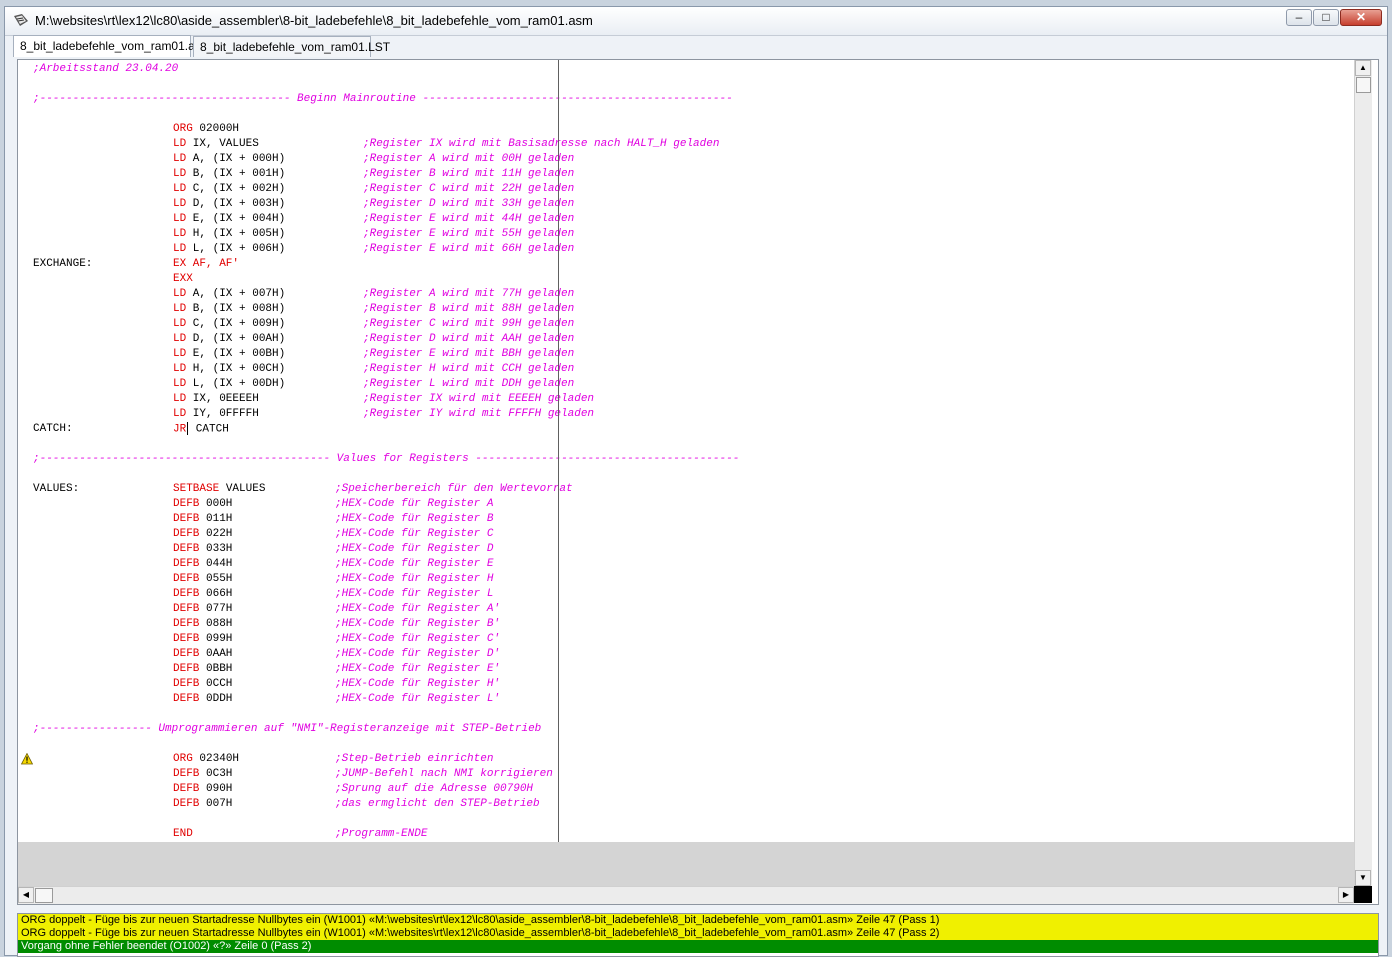 The height and width of the screenshot is (957, 1392). I want to click on scroll-up-icon: ▲, so click(1363, 68).